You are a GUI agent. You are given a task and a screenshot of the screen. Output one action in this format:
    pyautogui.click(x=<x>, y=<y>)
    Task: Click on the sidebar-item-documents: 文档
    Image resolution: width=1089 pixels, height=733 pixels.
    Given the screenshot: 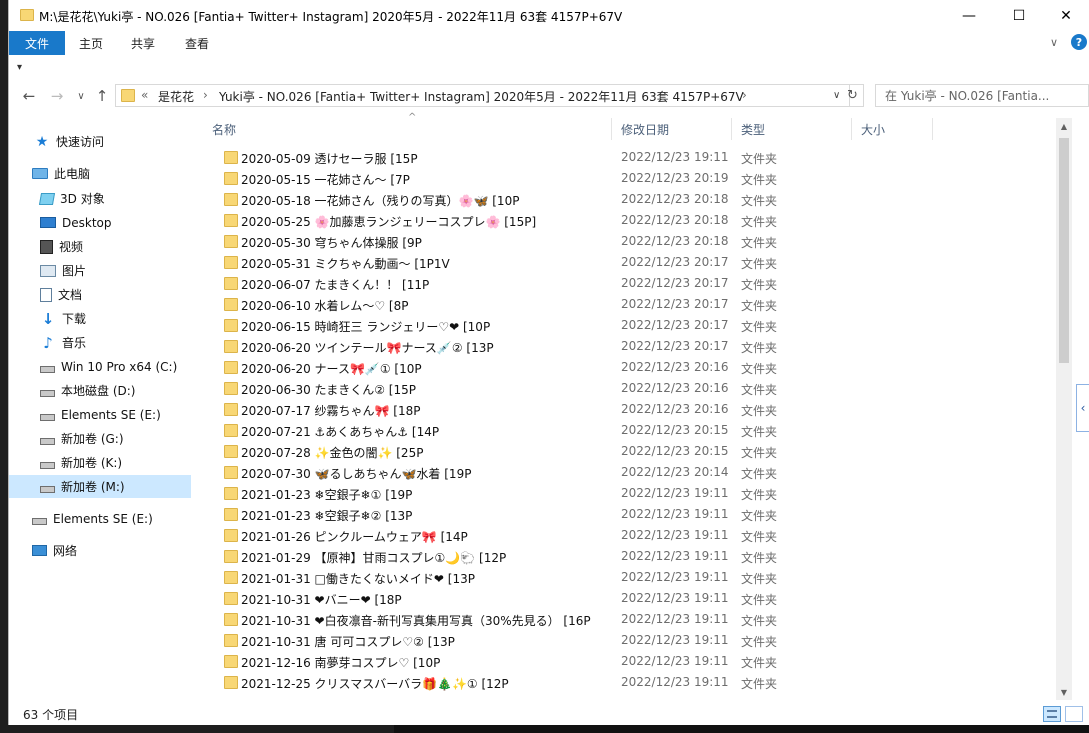 What is the action you would take?
    pyautogui.click(x=100, y=294)
    